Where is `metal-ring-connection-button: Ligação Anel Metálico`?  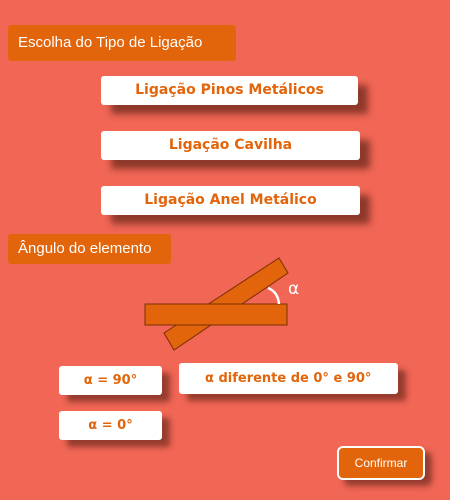 metal-ring-connection-button: Ligação Anel Metálico is located at coordinates (230, 200).